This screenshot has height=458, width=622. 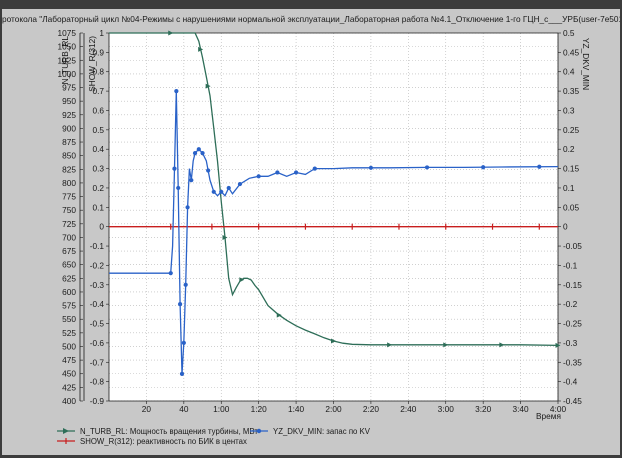 What do you see at coordinates (101, 227) in the screenshot?
I see `y2-tick-label: 0` at bounding box center [101, 227].